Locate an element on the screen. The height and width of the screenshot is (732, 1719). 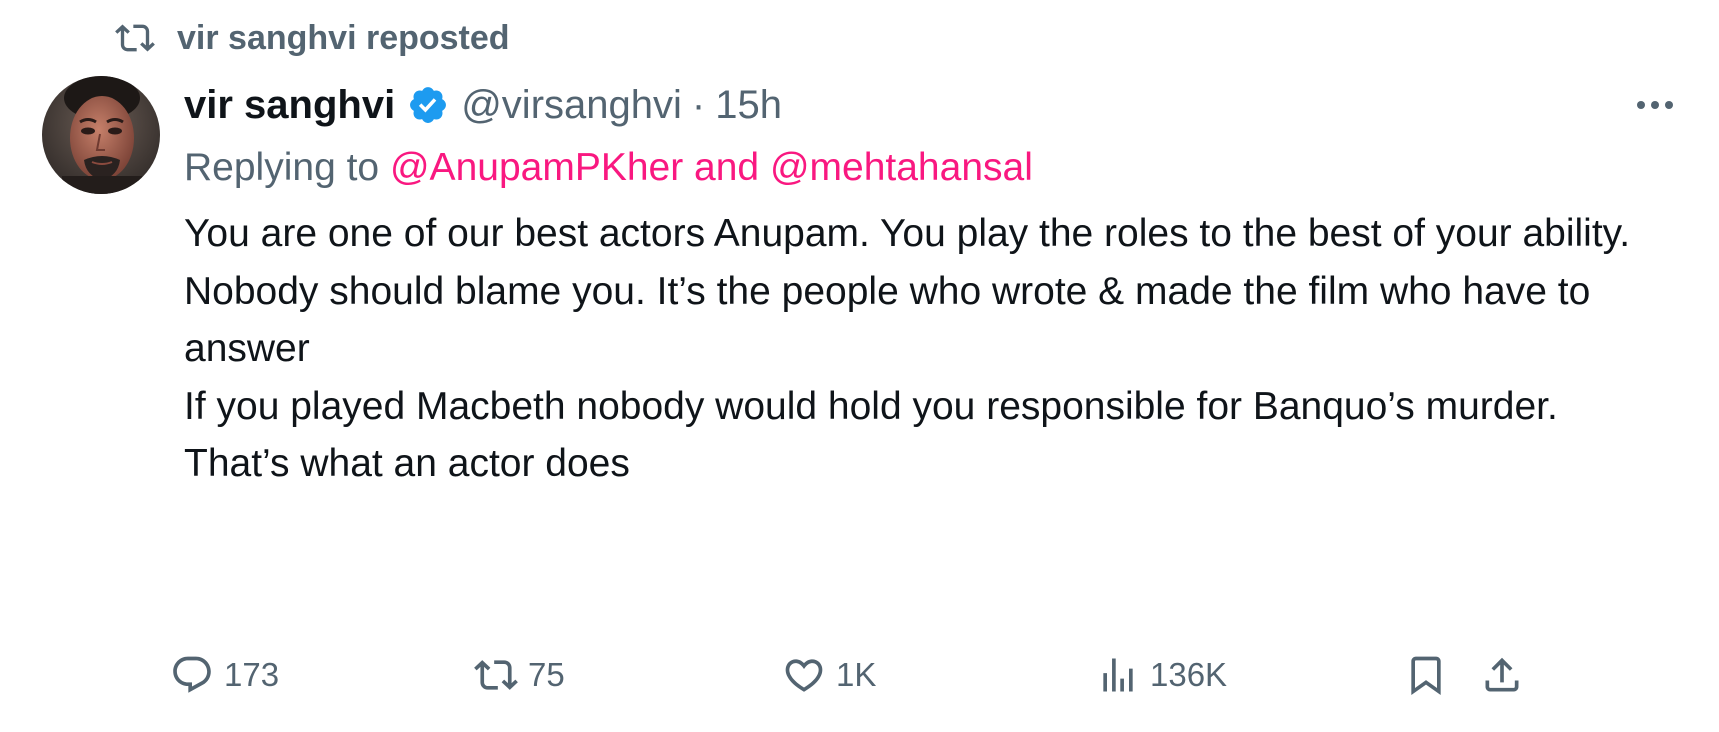
like-count: 1K is located at coordinates (856, 674).